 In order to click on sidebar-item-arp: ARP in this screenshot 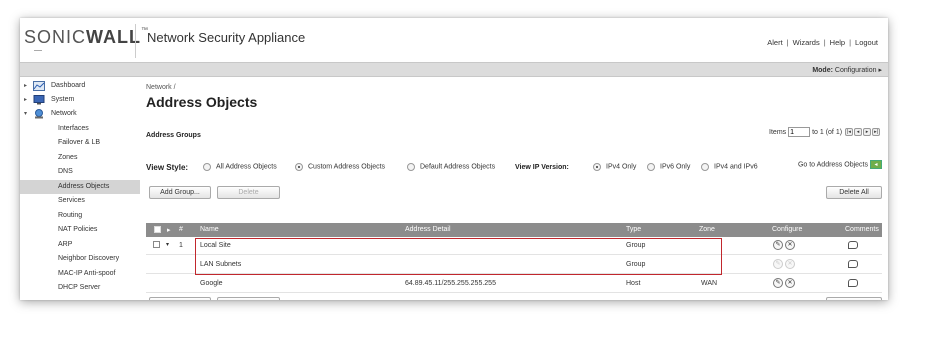, I will do `click(80, 245)`.